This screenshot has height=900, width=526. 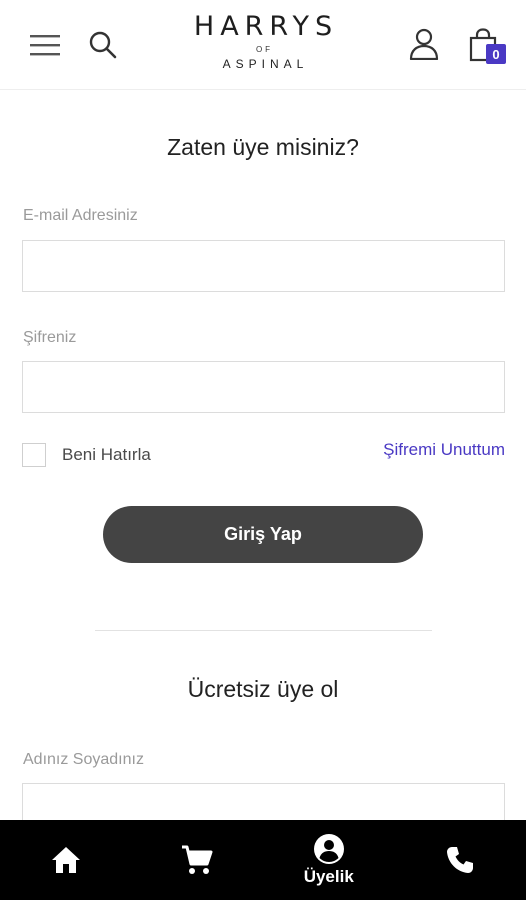 I want to click on brand-logo: HARRYS OF ASPINAL, so click(x=263, y=45).